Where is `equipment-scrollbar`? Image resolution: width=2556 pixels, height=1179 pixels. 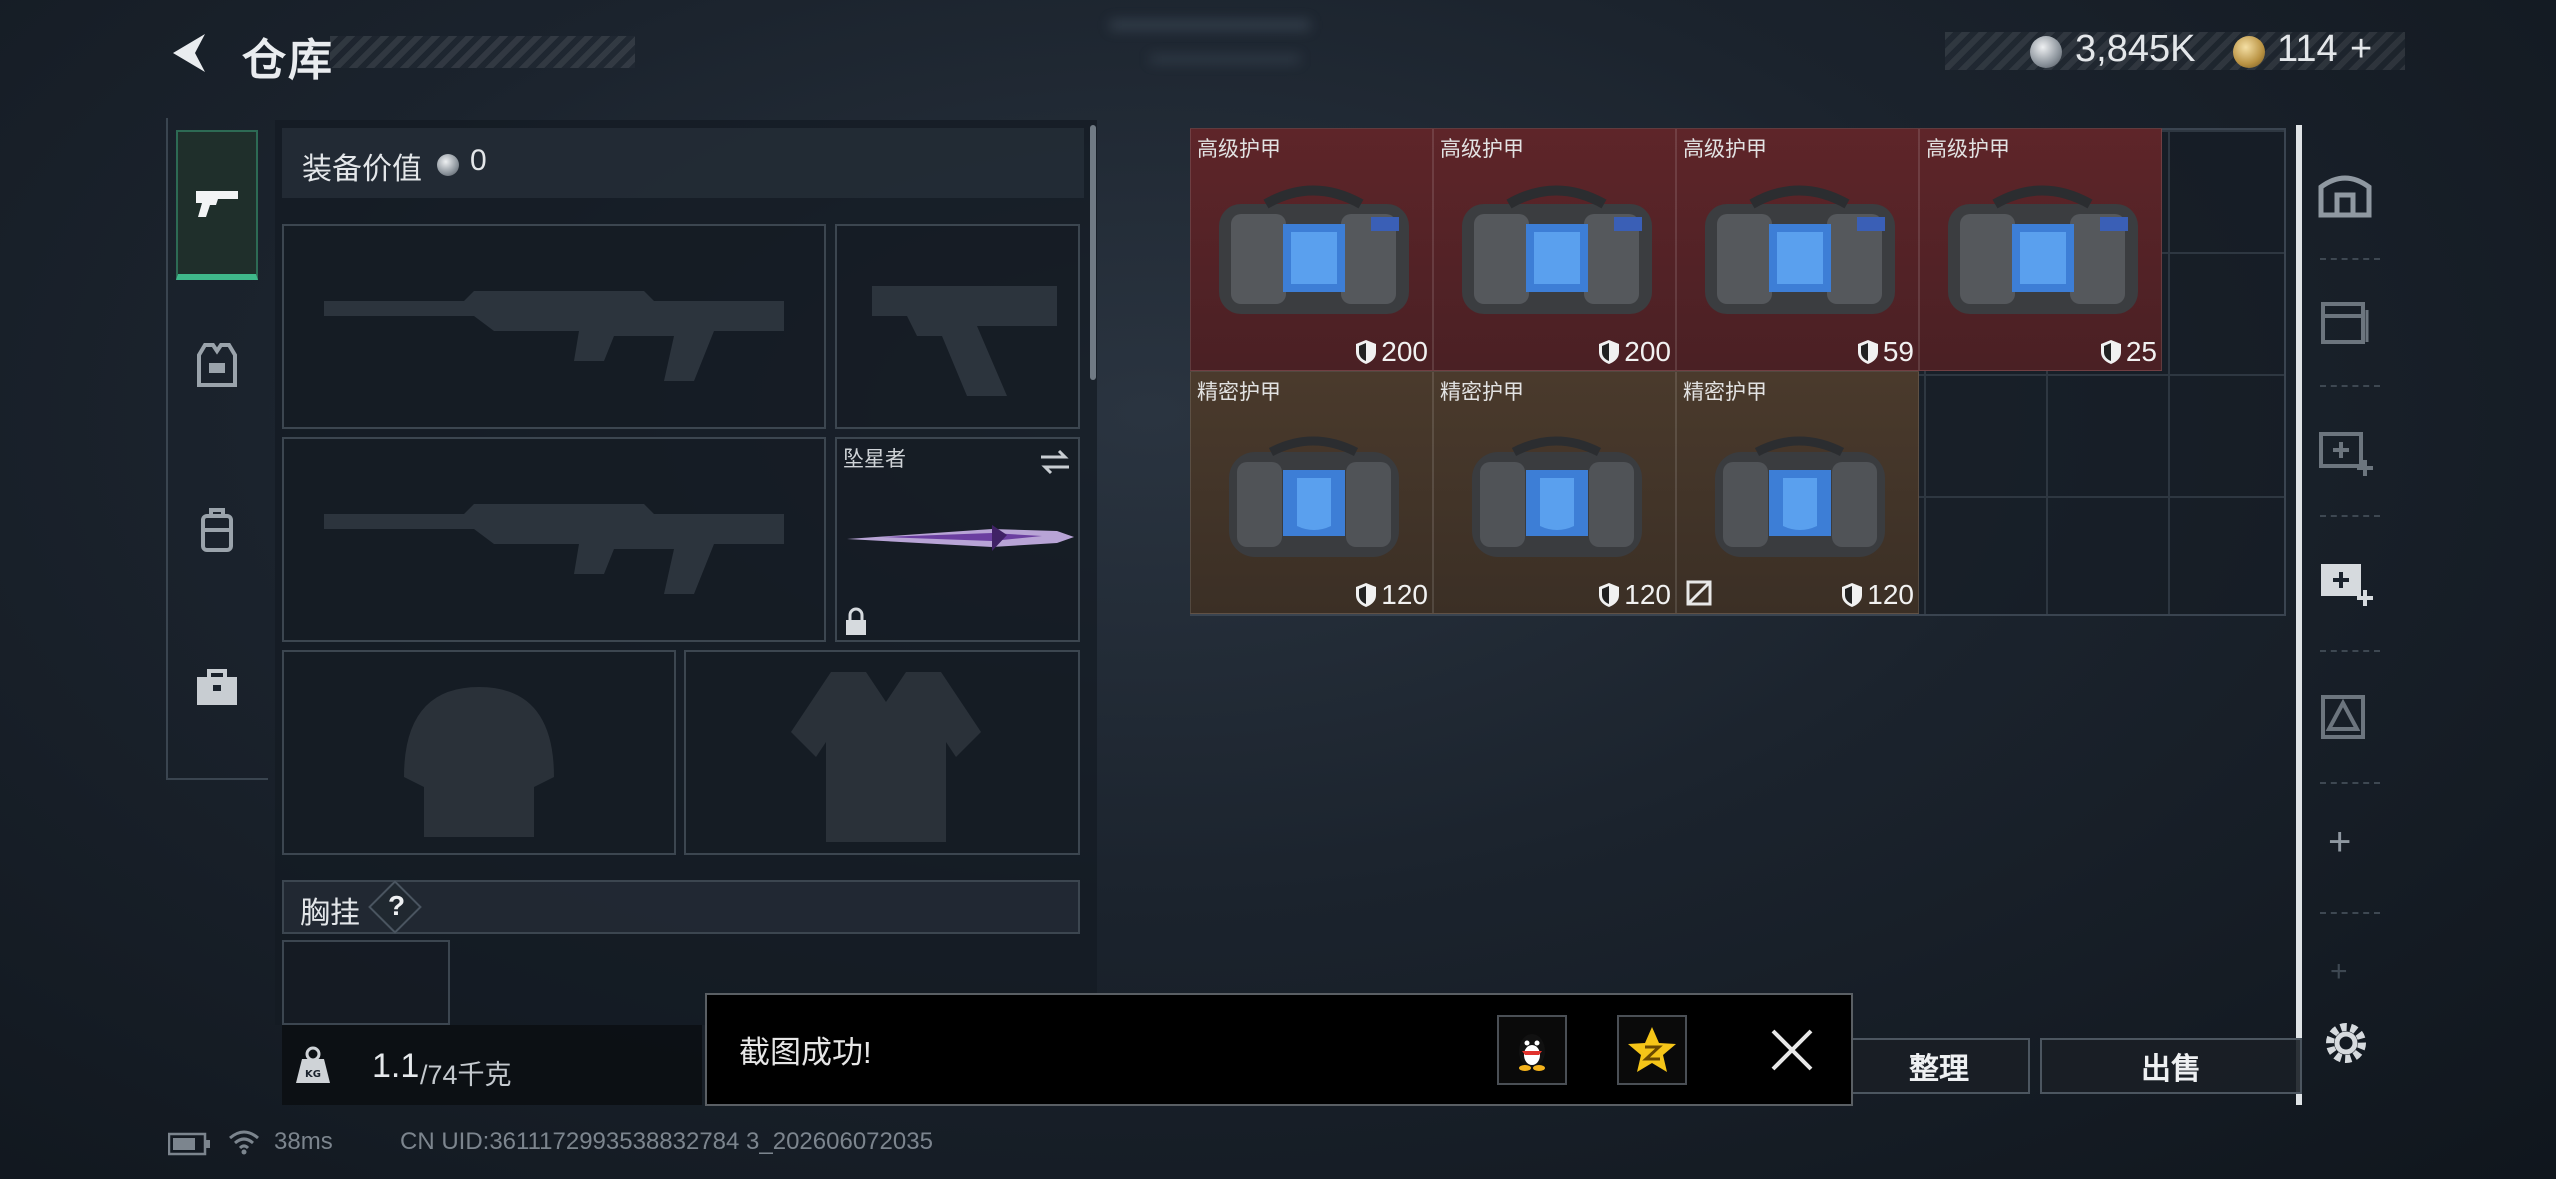 equipment-scrollbar is located at coordinates (1093, 252).